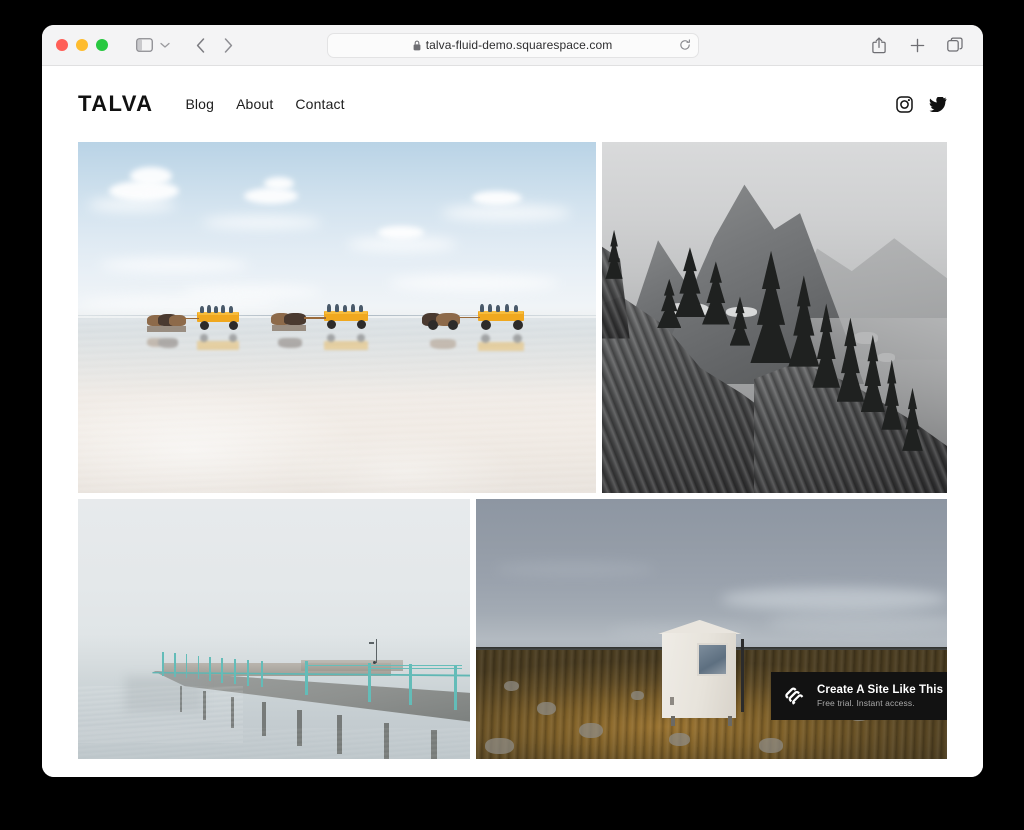  I want to click on url-text: talva-fluid-demo.squarespace.com, so click(519, 45).